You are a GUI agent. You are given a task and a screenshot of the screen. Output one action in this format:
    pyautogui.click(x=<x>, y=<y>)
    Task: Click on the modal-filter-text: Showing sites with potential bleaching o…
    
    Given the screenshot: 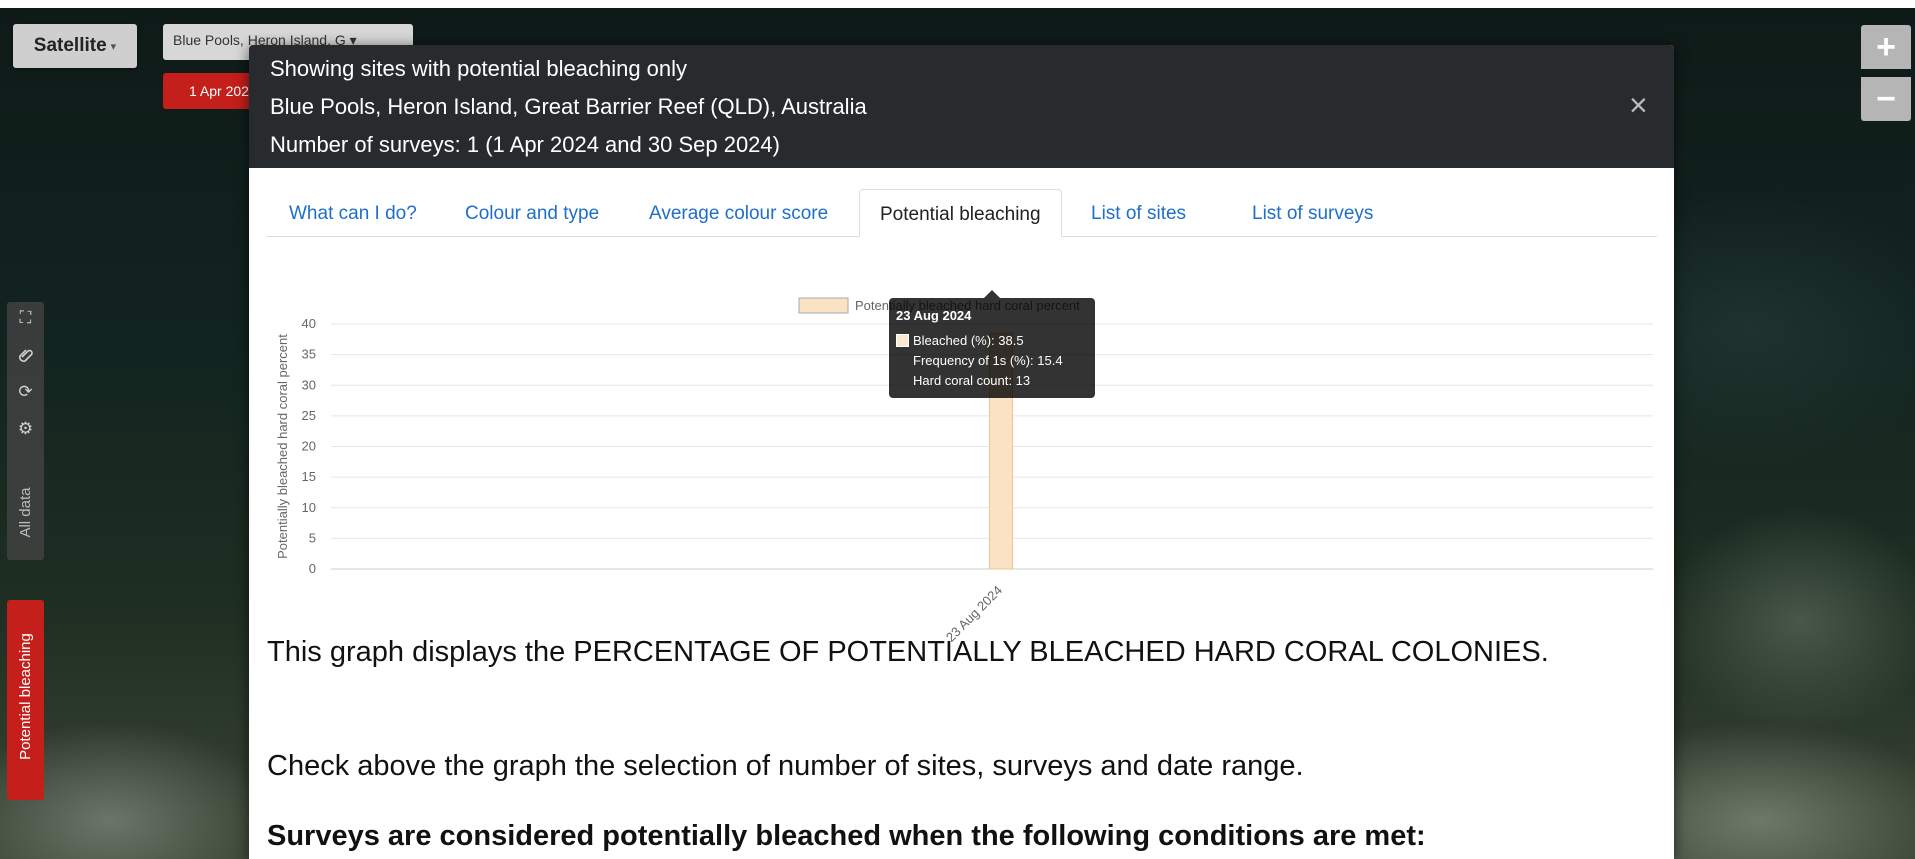 What is the action you would take?
    pyautogui.click(x=479, y=68)
    